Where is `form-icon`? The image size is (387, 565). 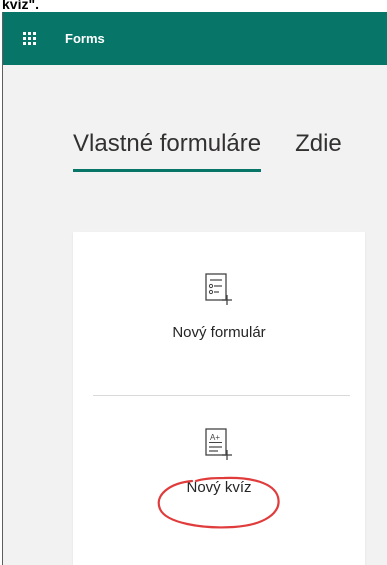 form-icon is located at coordinates (218, 289).